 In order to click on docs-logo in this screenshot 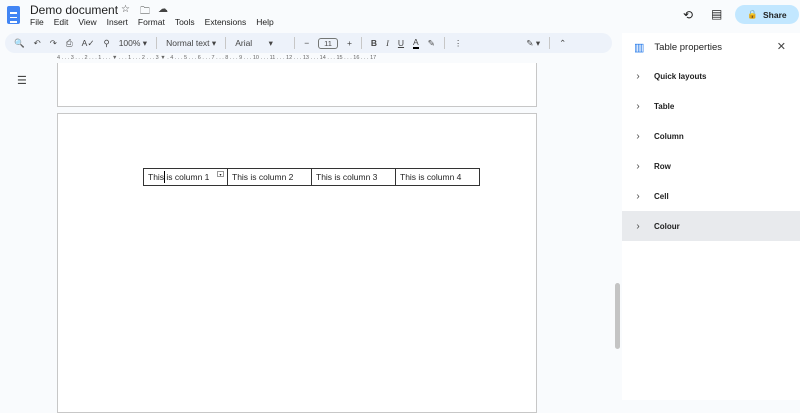, I will do `click(13, 15)`.